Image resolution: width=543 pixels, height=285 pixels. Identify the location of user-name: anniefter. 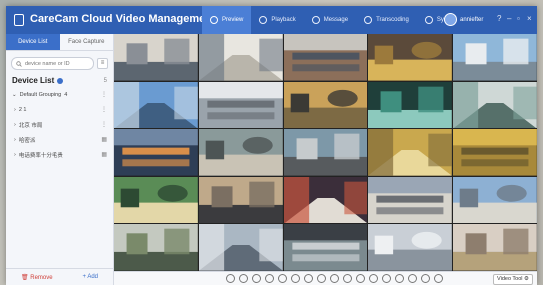
(472, 19).